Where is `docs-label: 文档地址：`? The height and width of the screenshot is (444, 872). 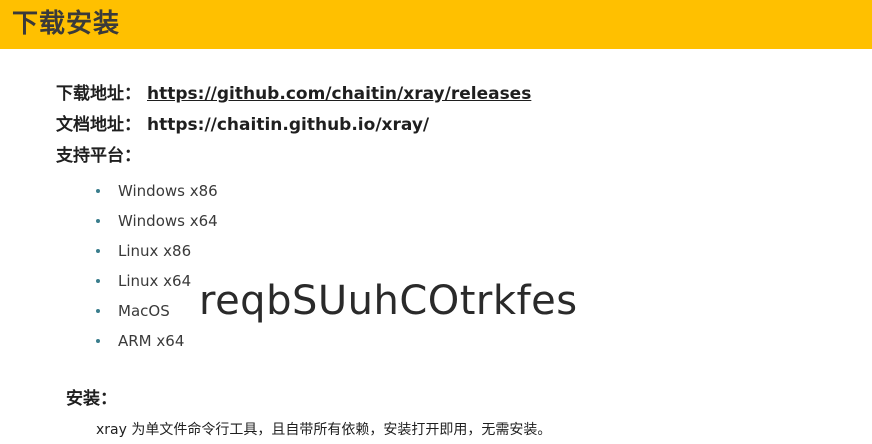
docs-label: 文档地址： is located at coordinates (98, 125).